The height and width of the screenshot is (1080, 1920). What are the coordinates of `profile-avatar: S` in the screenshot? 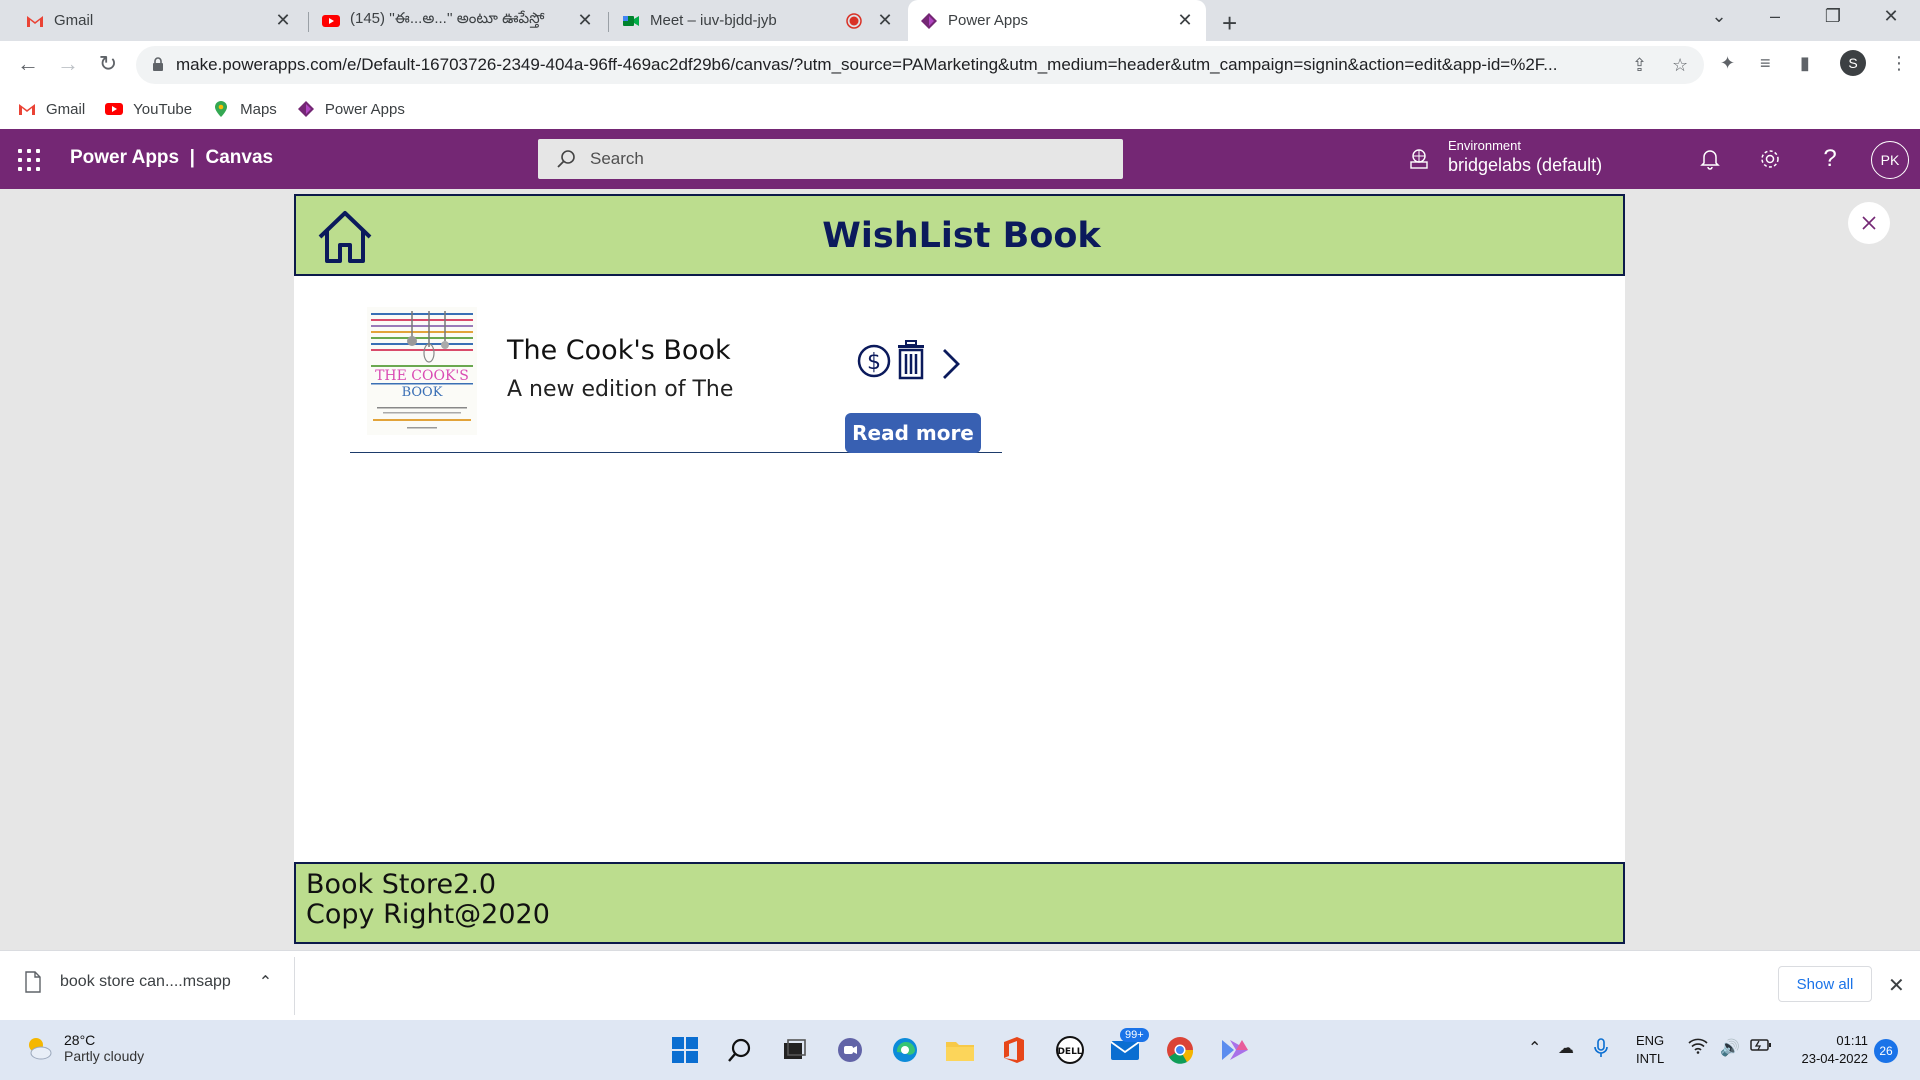 It's located at (1853, 63).